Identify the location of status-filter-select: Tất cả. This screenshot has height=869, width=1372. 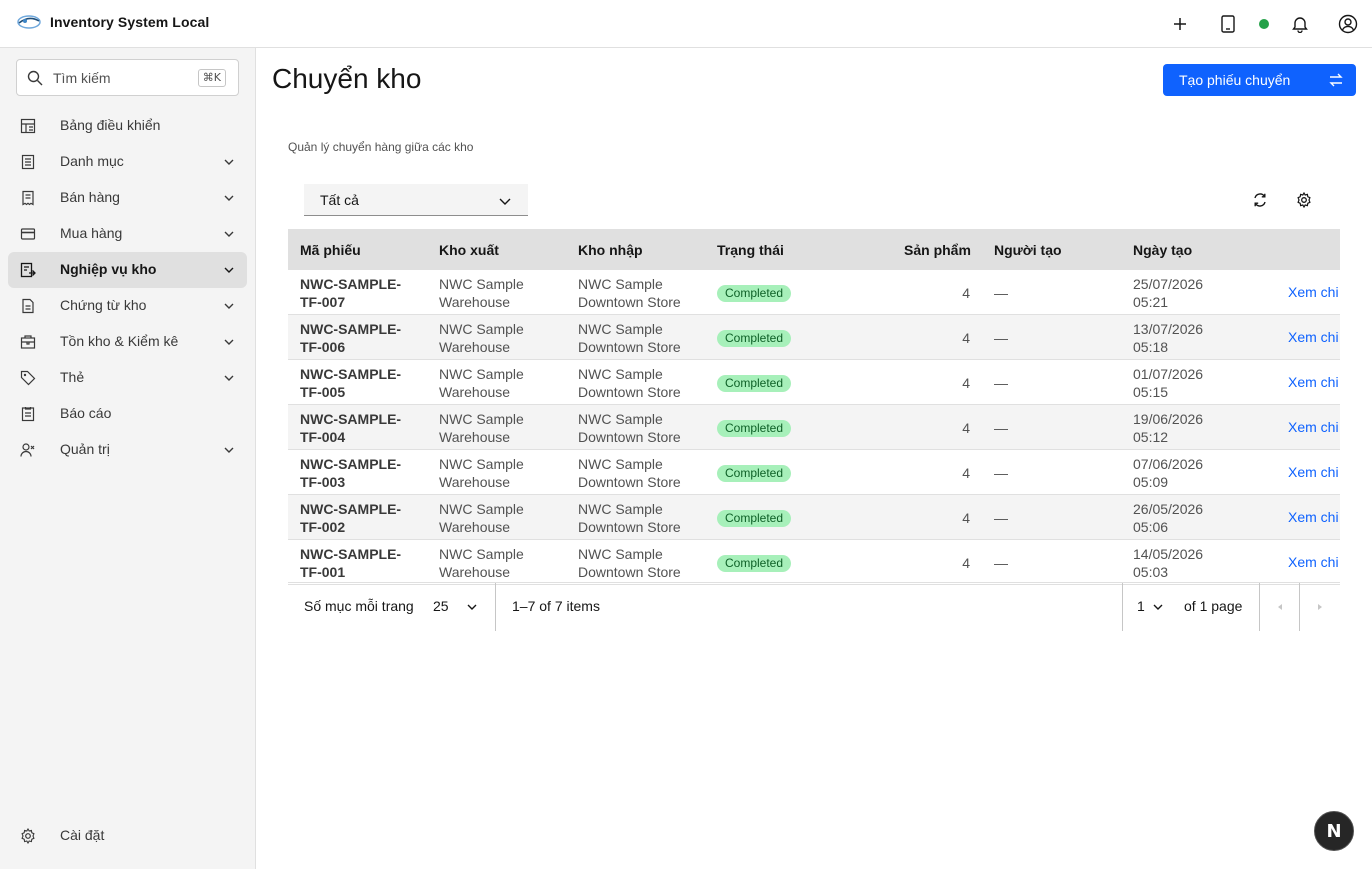
(416, 200).